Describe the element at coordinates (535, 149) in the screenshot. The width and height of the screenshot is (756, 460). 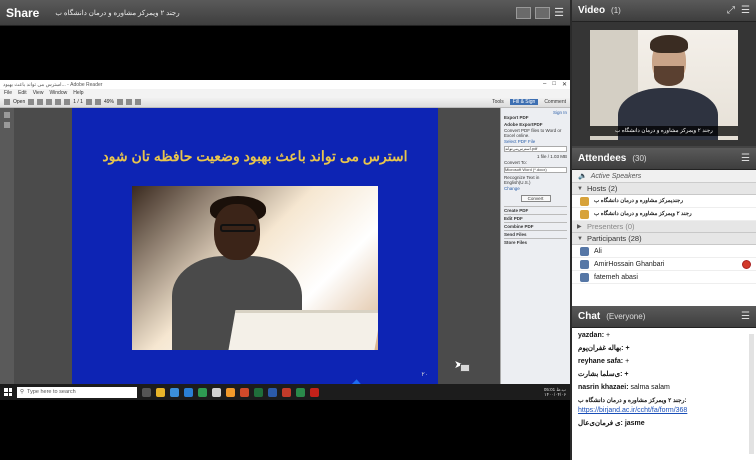
I see `selected-file-field: استرس‌می‌تواند.pdf` at that location.